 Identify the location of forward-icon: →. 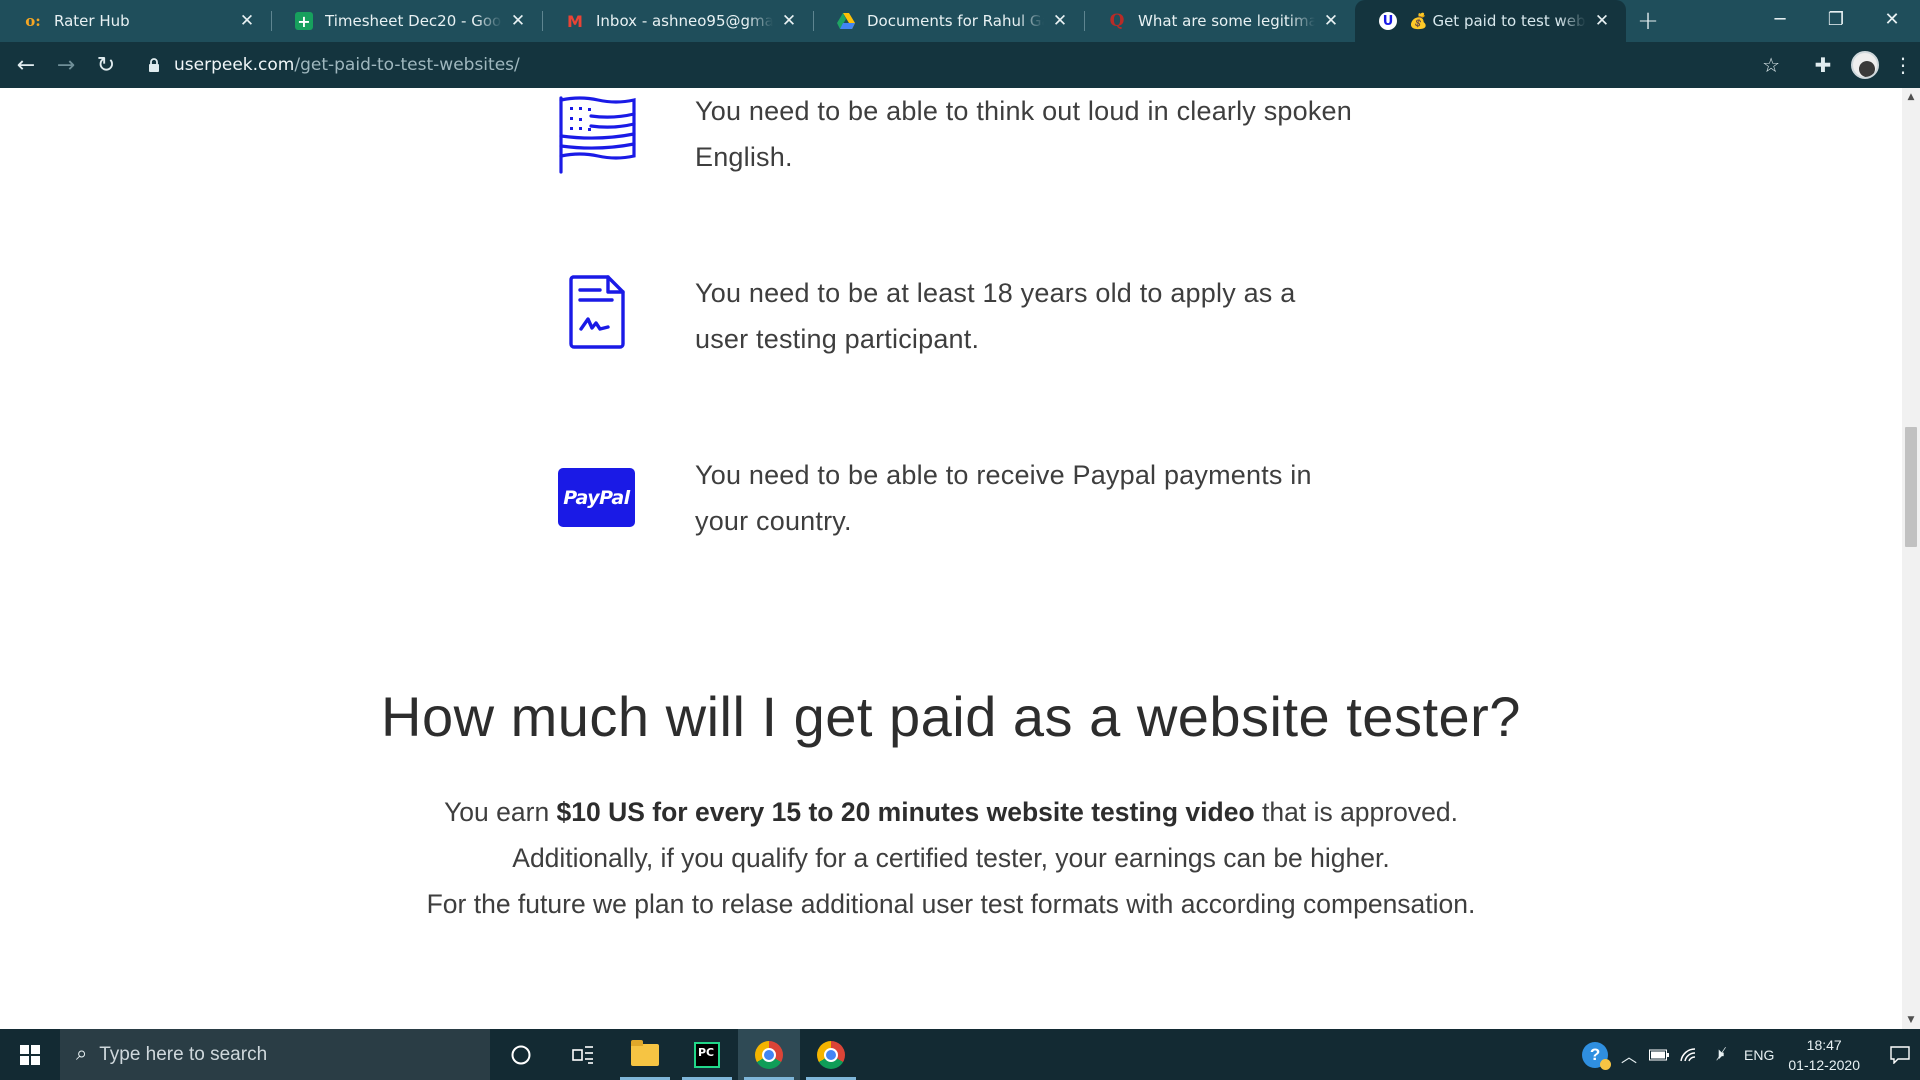
(66, 65).